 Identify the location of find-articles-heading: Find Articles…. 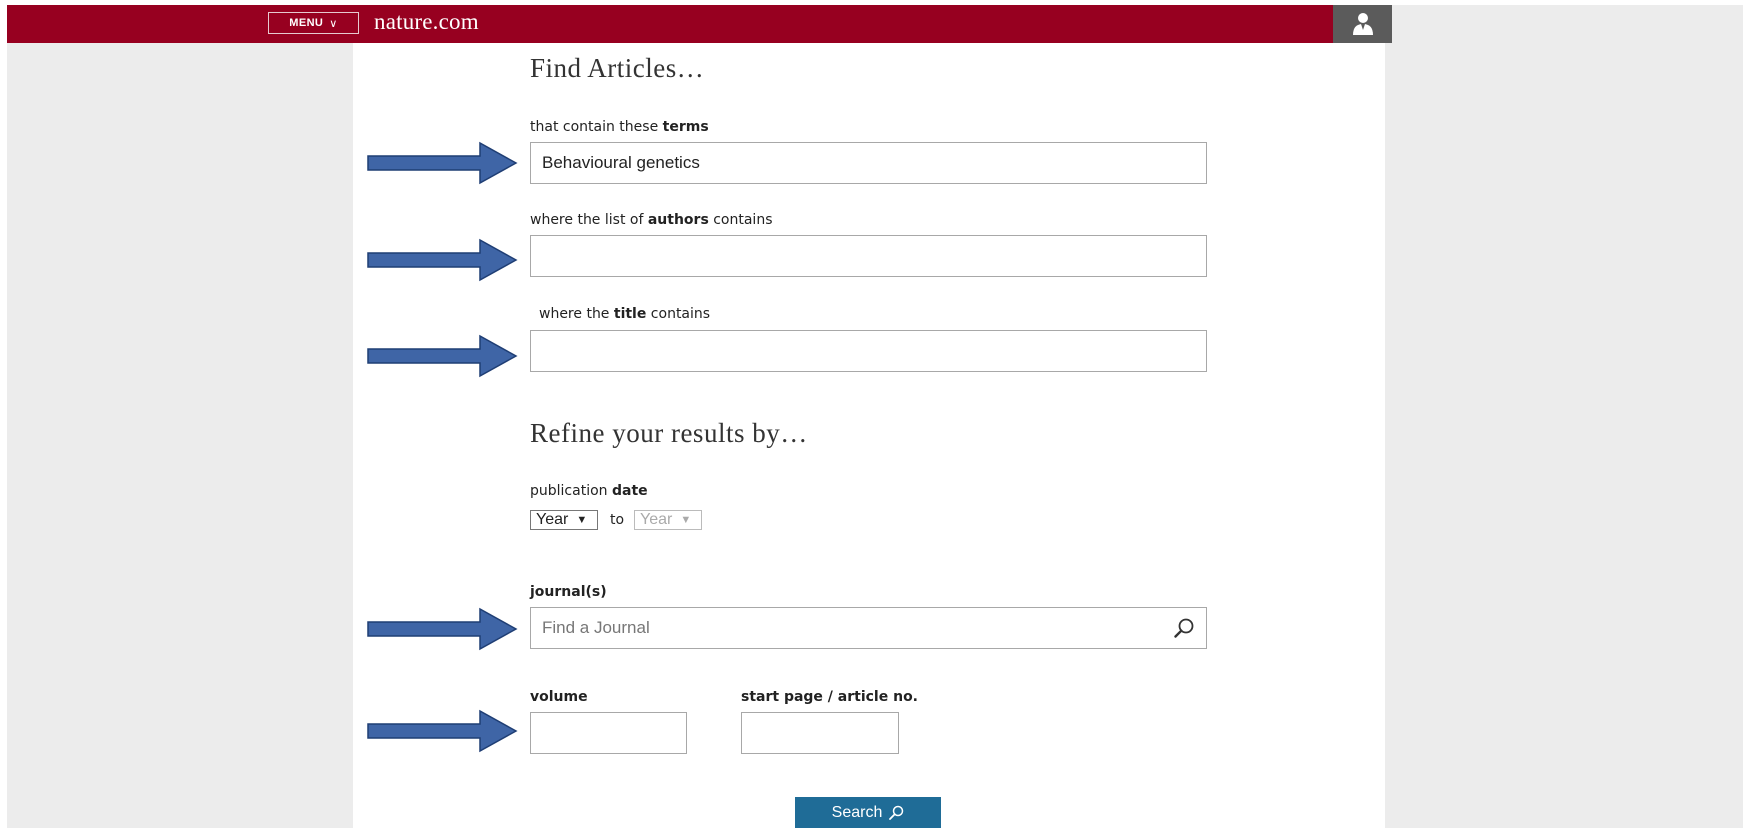
(617, 68).